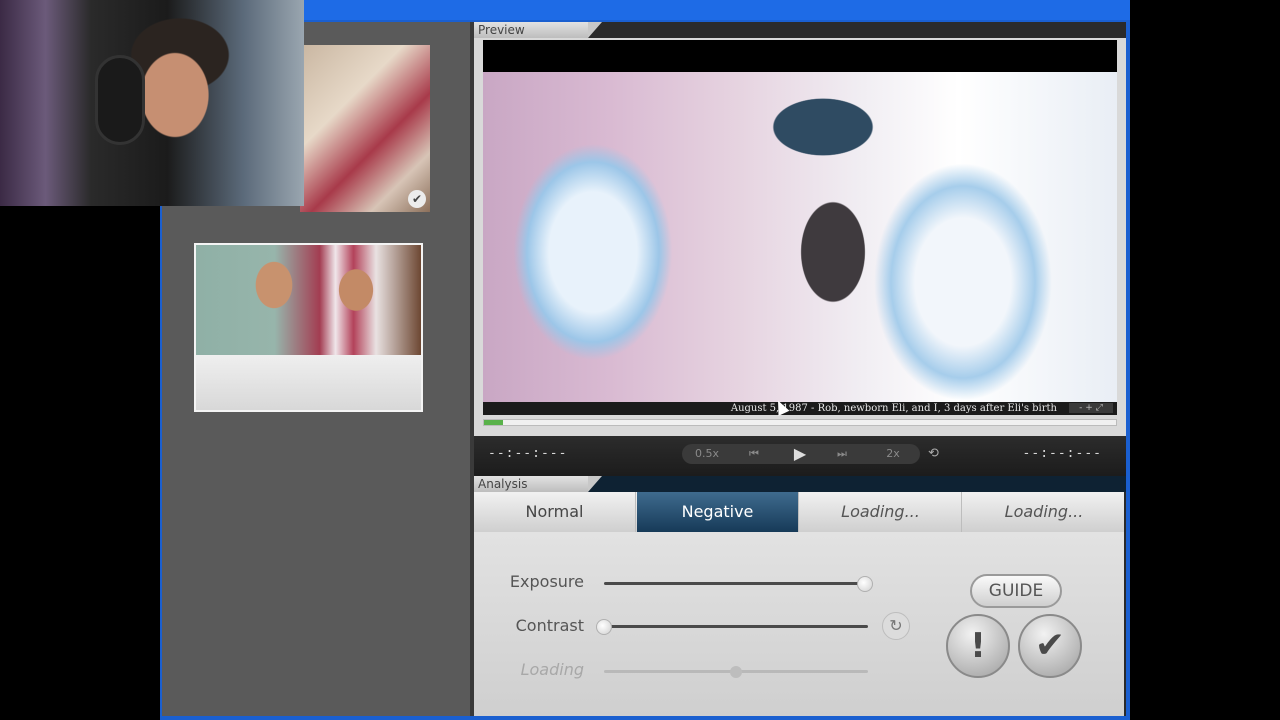 Image resolution: width=1280 pixels, height=720 pixels. I want to click on loading-slider-knob, so click(736, 672).